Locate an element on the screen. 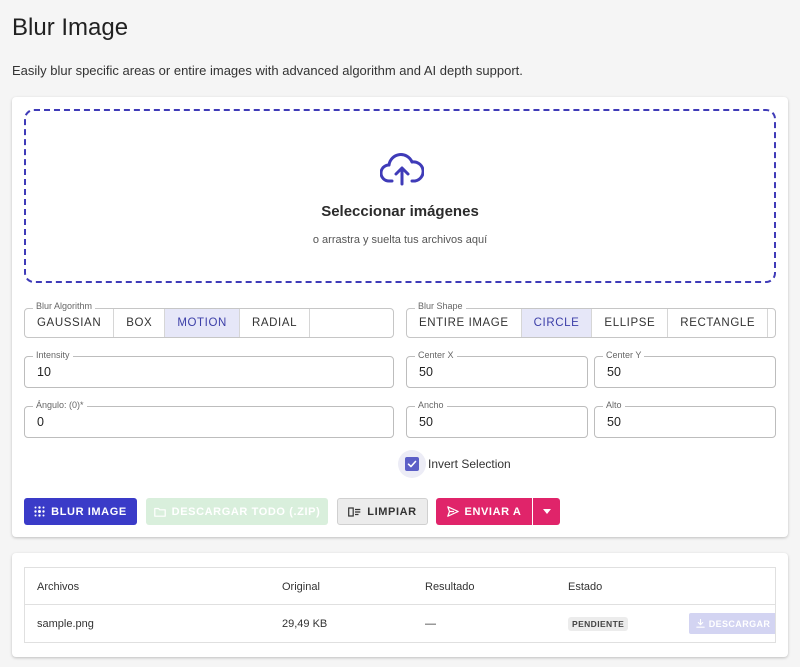 This screenshot has width=800, height=667. header-result: Resultado is located at coordinates (450, 586).